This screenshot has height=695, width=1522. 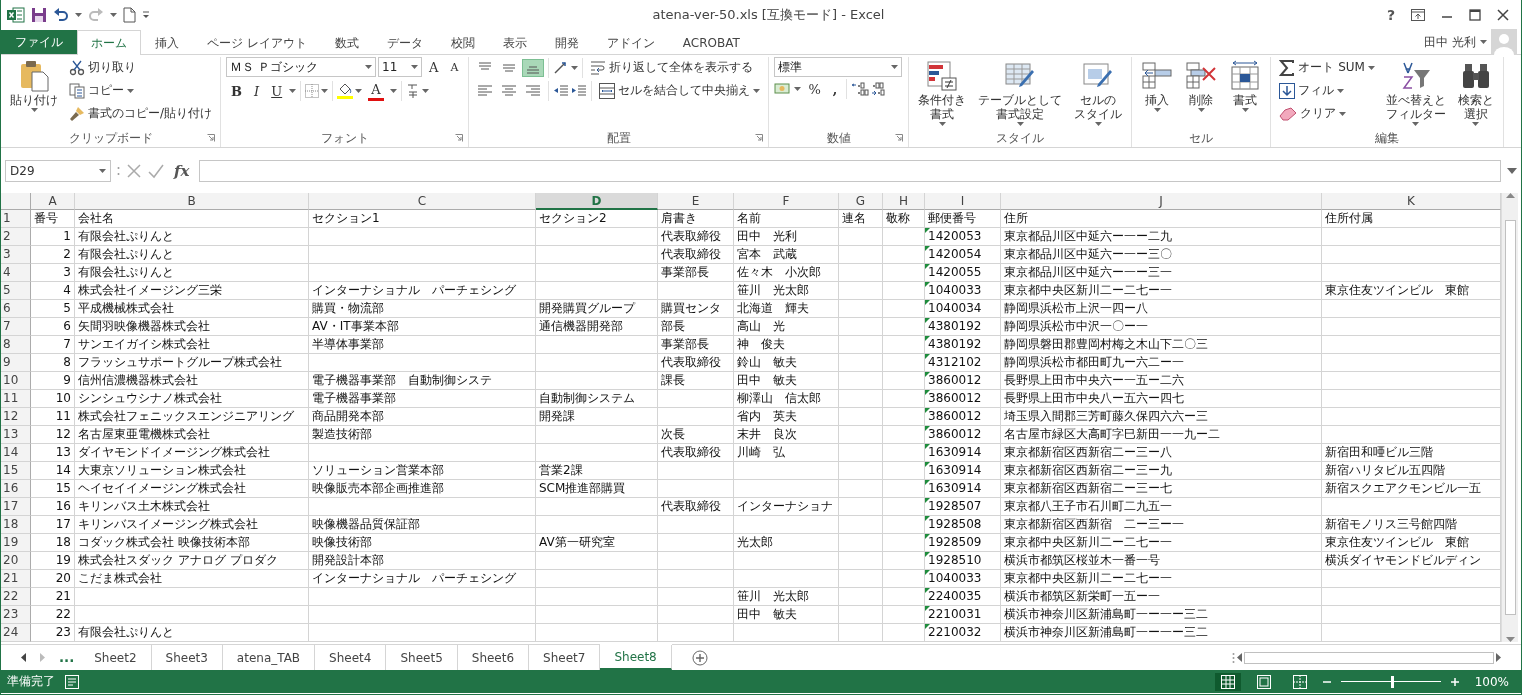 I want to click on row-header: 9, so click(x=16, y=363).